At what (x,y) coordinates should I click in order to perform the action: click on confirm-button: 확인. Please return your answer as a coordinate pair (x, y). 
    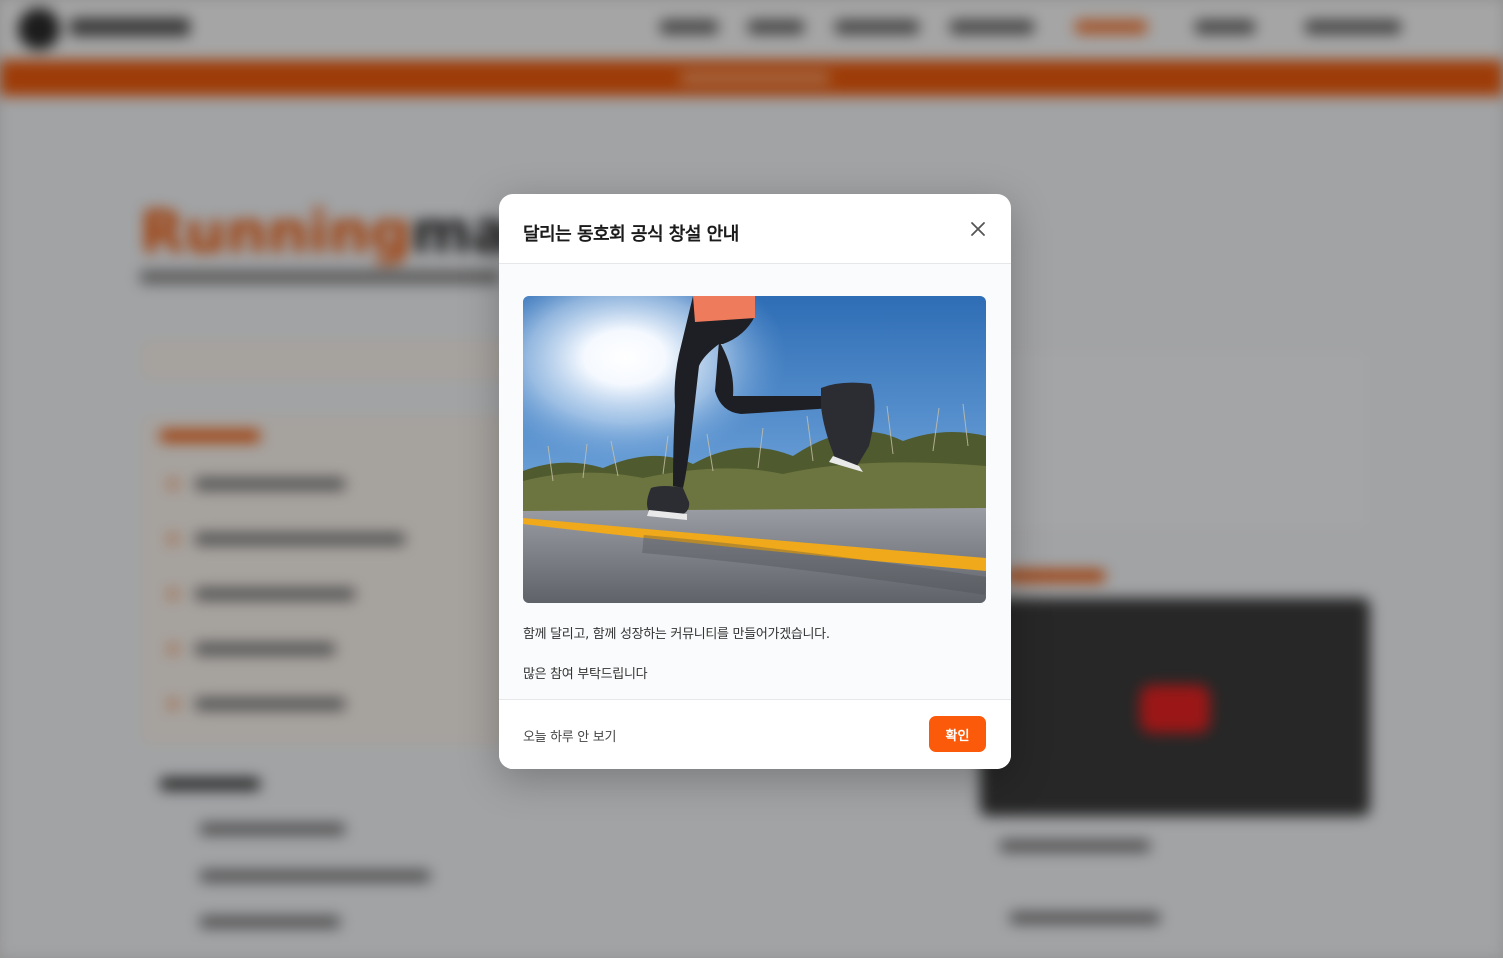
    Looking at the image, I should click on (957, 734).